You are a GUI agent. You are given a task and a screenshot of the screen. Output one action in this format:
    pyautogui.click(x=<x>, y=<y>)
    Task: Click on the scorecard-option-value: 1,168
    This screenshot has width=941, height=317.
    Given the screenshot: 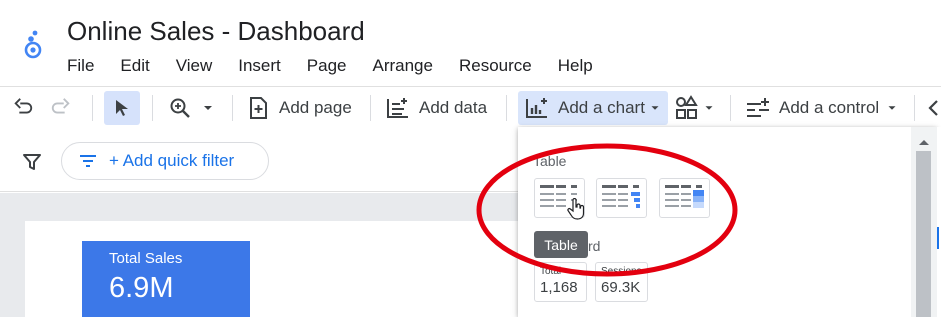 What is the action you would take?
    pyautogui.click(x=559, y=287)
    